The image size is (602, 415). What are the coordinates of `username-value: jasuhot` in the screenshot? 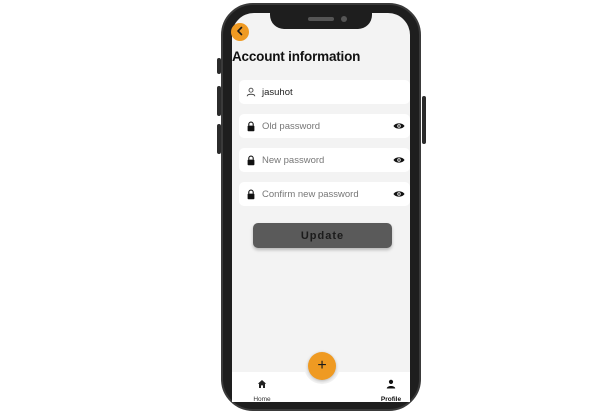 It's located at (277, 92).